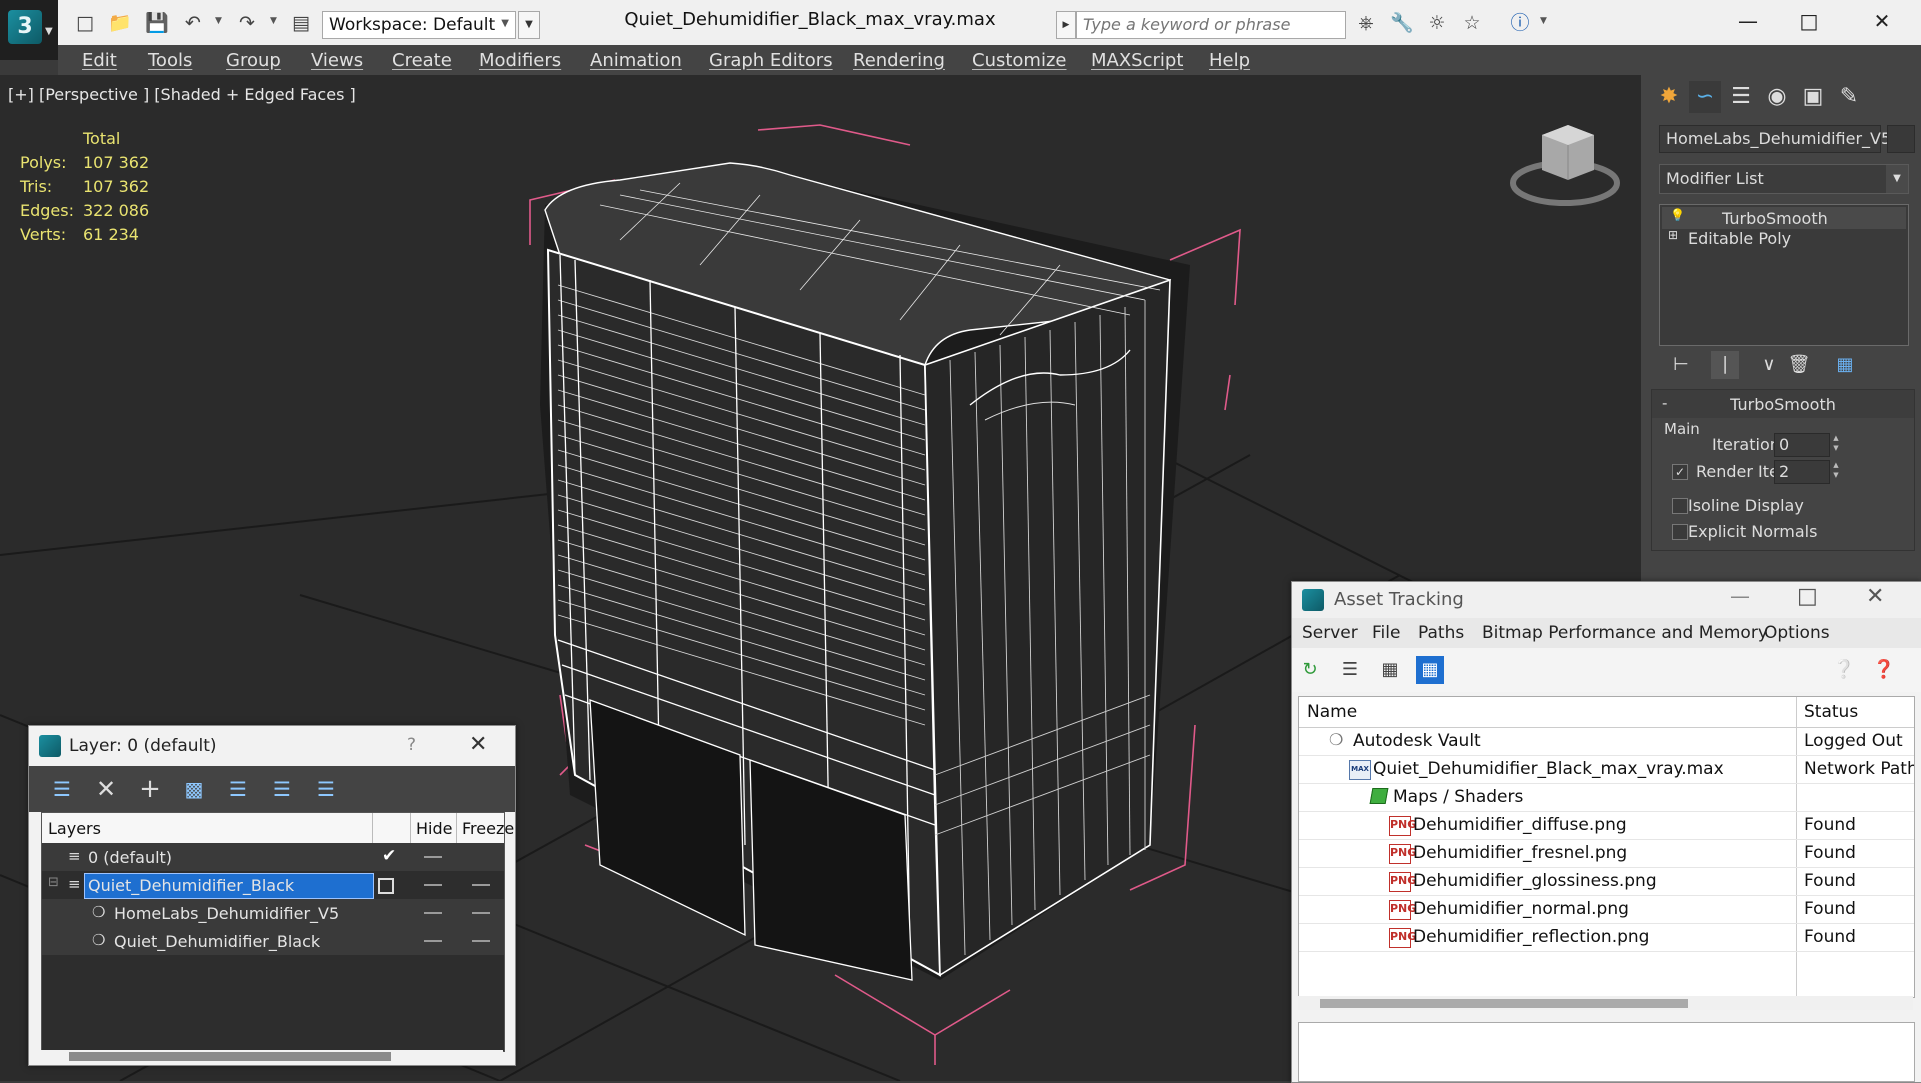 This screenshot has height=1083, width=1921. What do you see at coordinates (273, 941) in the screenshot?
I see `layer-row-object: ❍ Quiet_Dehumidifier_Black` at bounding box center [273, 941].